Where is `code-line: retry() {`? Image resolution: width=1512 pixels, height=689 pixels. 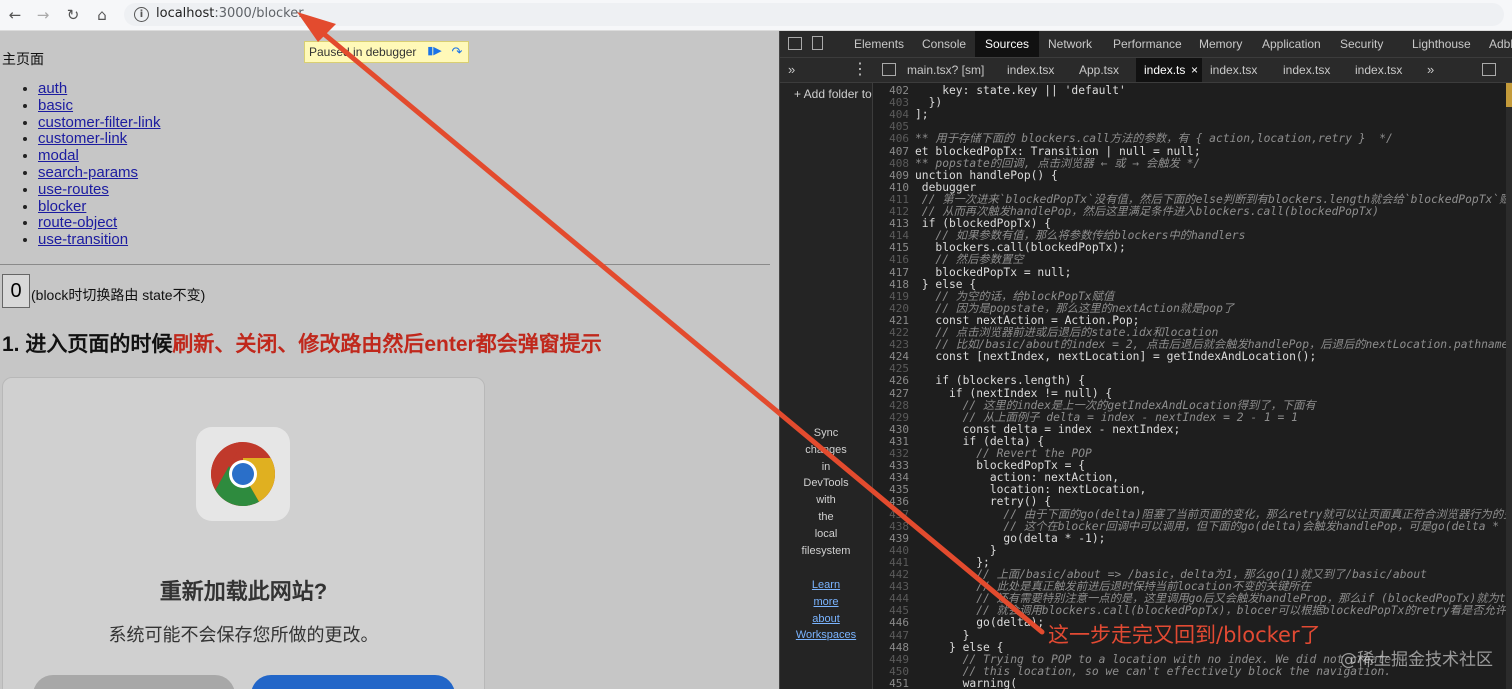 code-line: retry() { is located at coordinates (983, 502).